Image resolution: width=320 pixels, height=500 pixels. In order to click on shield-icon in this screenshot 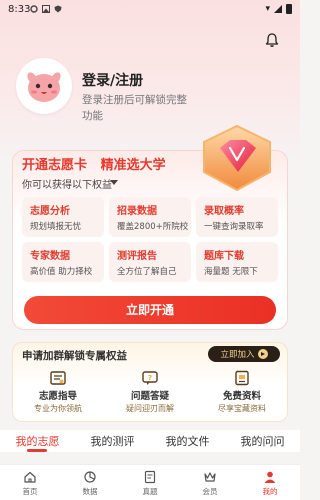, I will do `click(58, 9)`.